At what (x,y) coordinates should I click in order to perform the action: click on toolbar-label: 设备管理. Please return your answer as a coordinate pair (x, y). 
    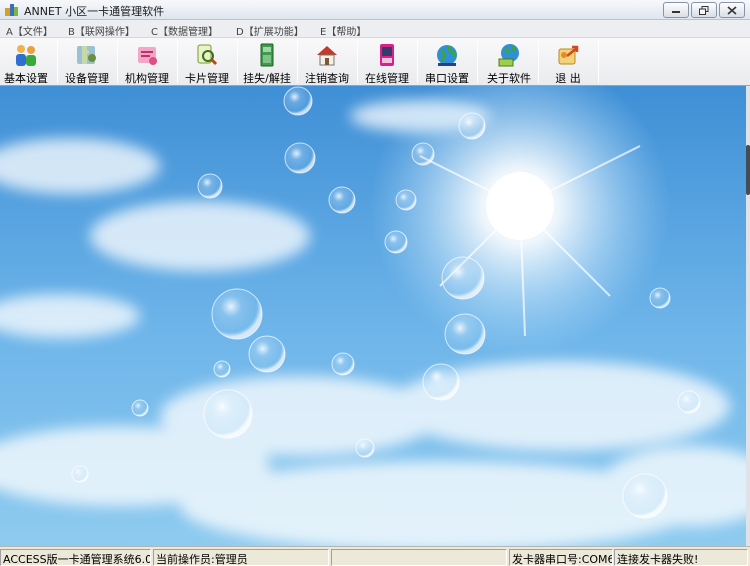
    Looking at the image, I should click on (87, 78).